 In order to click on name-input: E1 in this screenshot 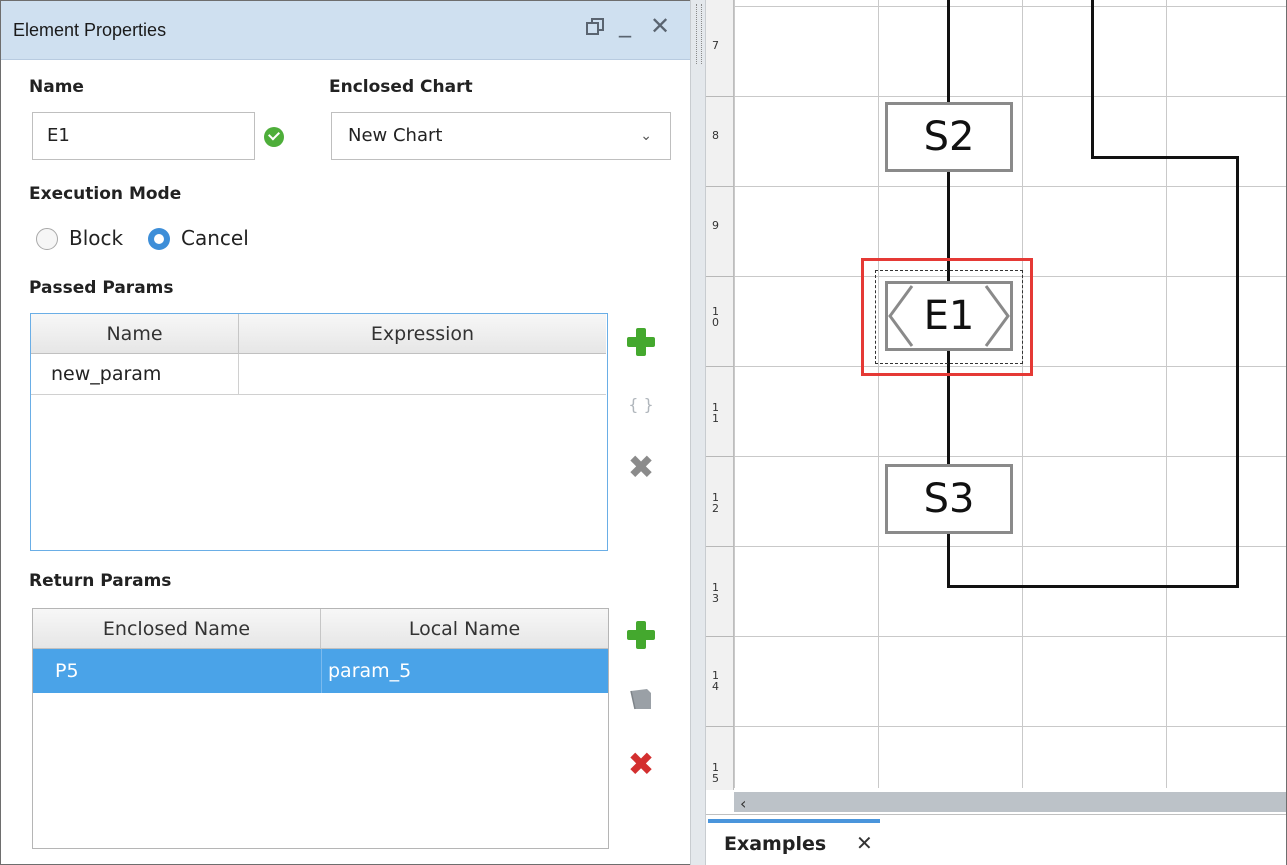, I will do `click(143, 136)`.